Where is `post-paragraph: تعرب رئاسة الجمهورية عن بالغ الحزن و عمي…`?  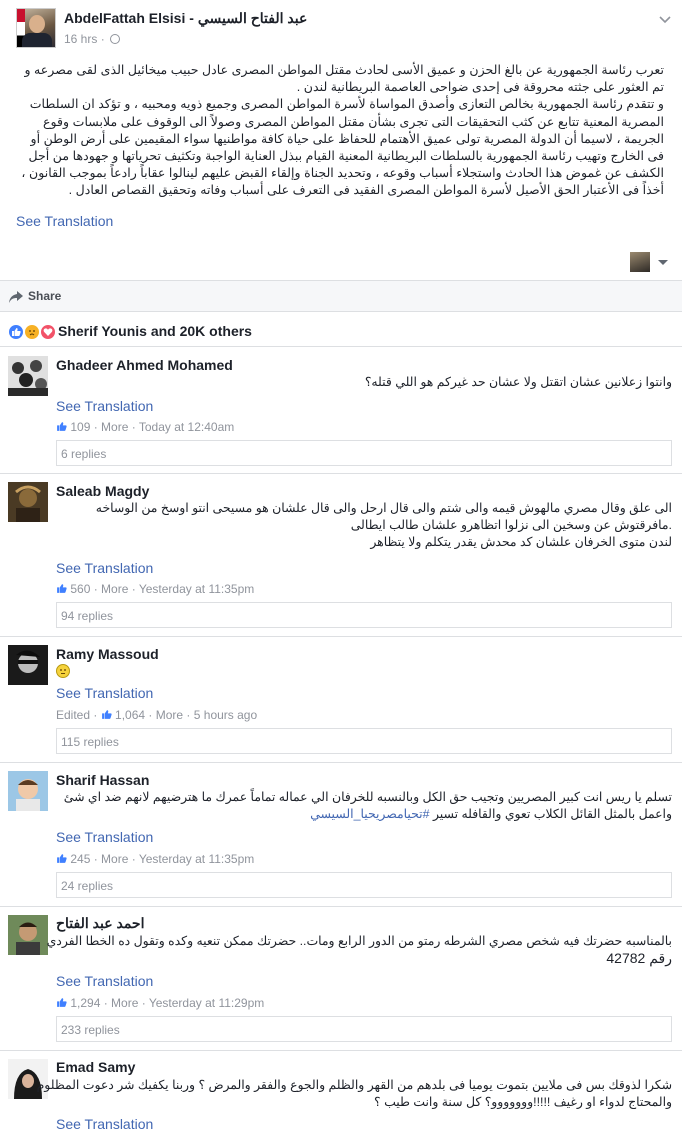
post-paragraph: تعرب رئاسة الجمهورية عن بالغ الحزن و عمي… is located at coordinates (344, 79).